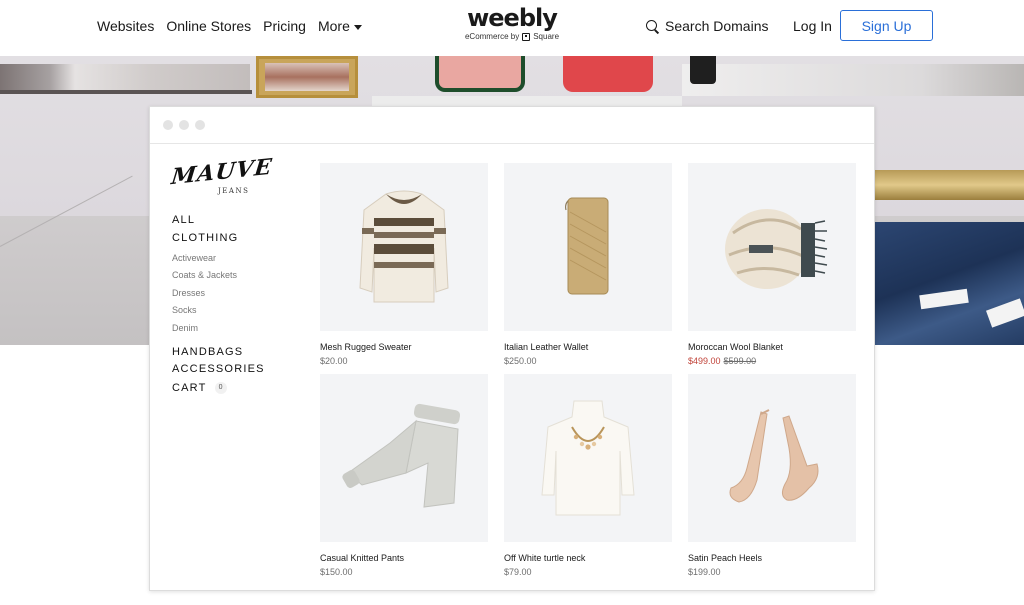  What do you see at coordinates (207, 352) in the screenshot?
I see `menu-handbags: HANDBAGS` at bounding box center [207, 352].